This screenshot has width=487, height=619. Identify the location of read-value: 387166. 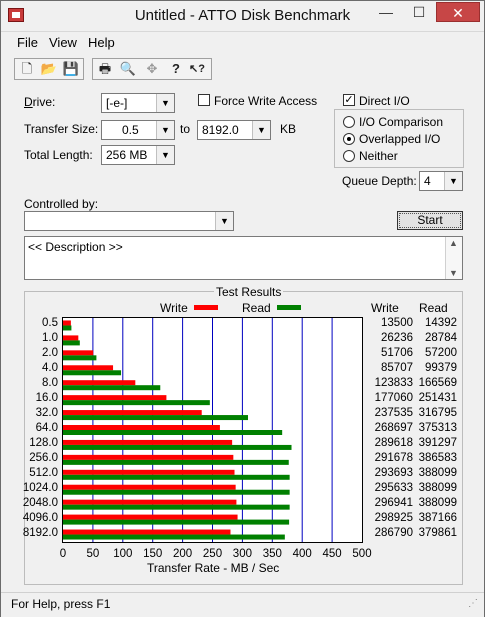
(437, 517).